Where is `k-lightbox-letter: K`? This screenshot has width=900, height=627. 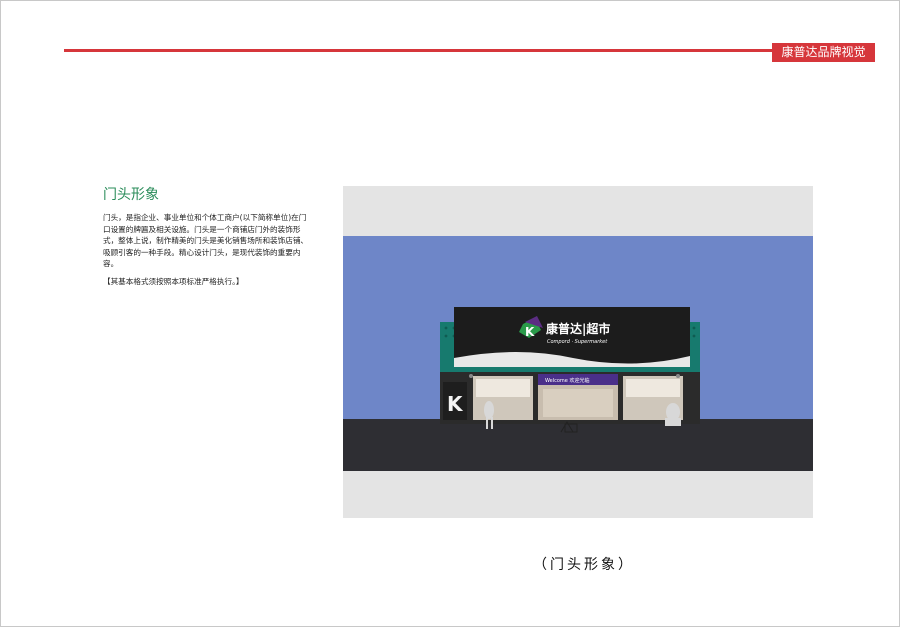
k-lightbox-letter: K is located at coordinates (455, 404).